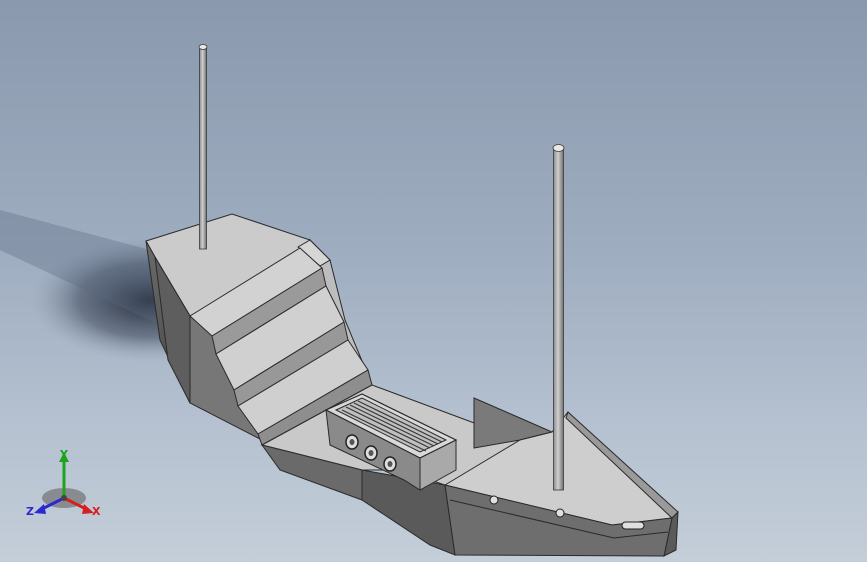 Image resolution: width=867 pixels, height=562 pixels. What do you see at coordinates (30, 511) in the screenshot?
I see `z-axis-label: Z` at bounding box center [30, 511].